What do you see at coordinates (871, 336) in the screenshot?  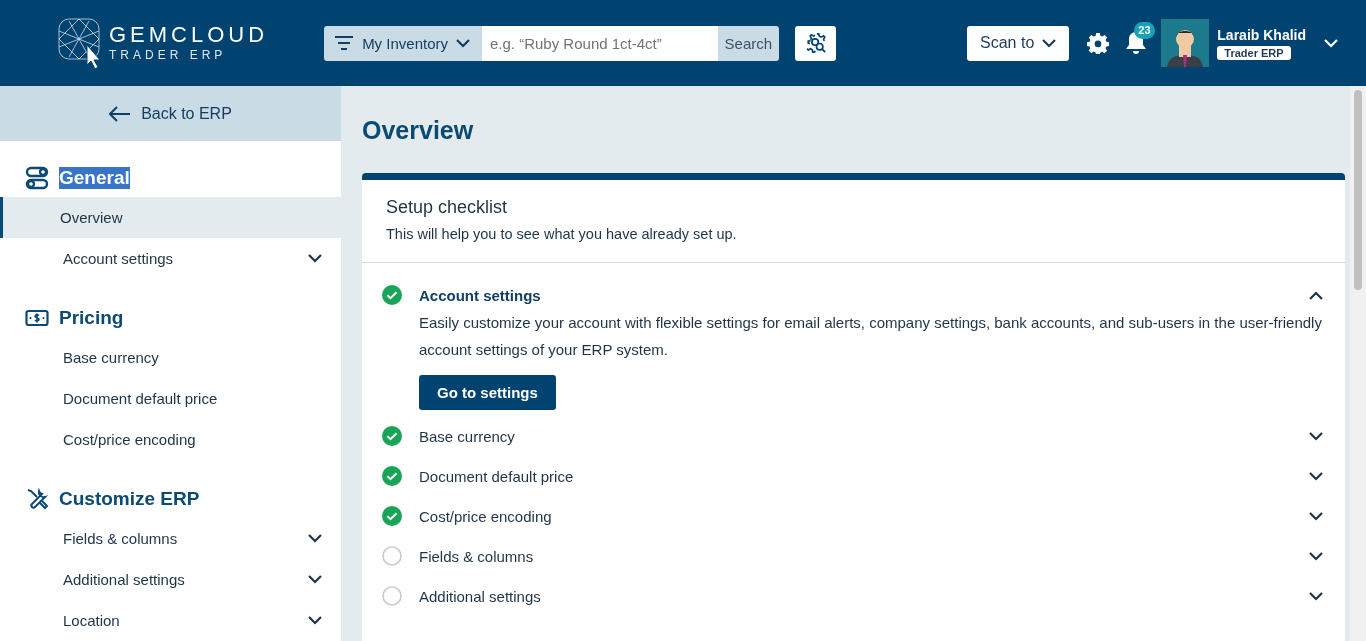 I see `checklist-item-description: Easily customize your account with flexible settings for email alerts, company settings, bank accounts, and sub-users in the user-friendly account settings of your ERP system.` at bounding box center [871, 336].